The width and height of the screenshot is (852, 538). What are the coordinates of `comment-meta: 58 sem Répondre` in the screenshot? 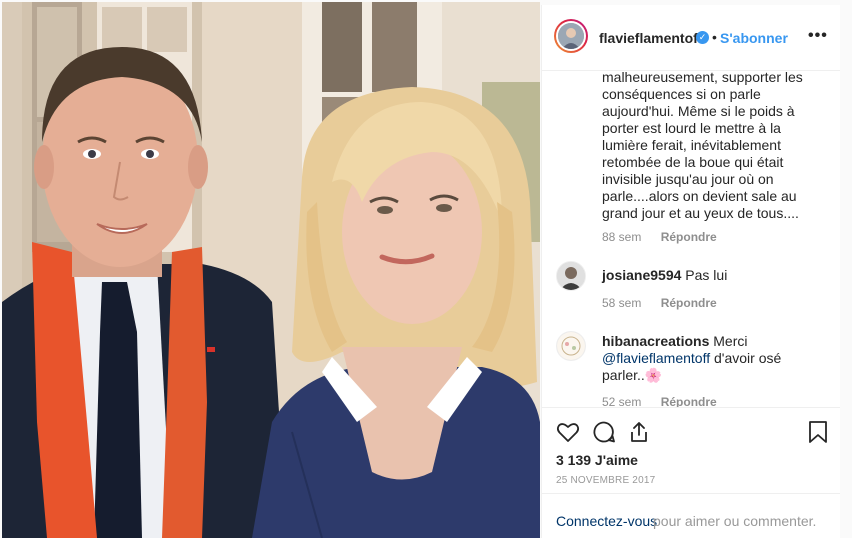 It's located at (659, 303).